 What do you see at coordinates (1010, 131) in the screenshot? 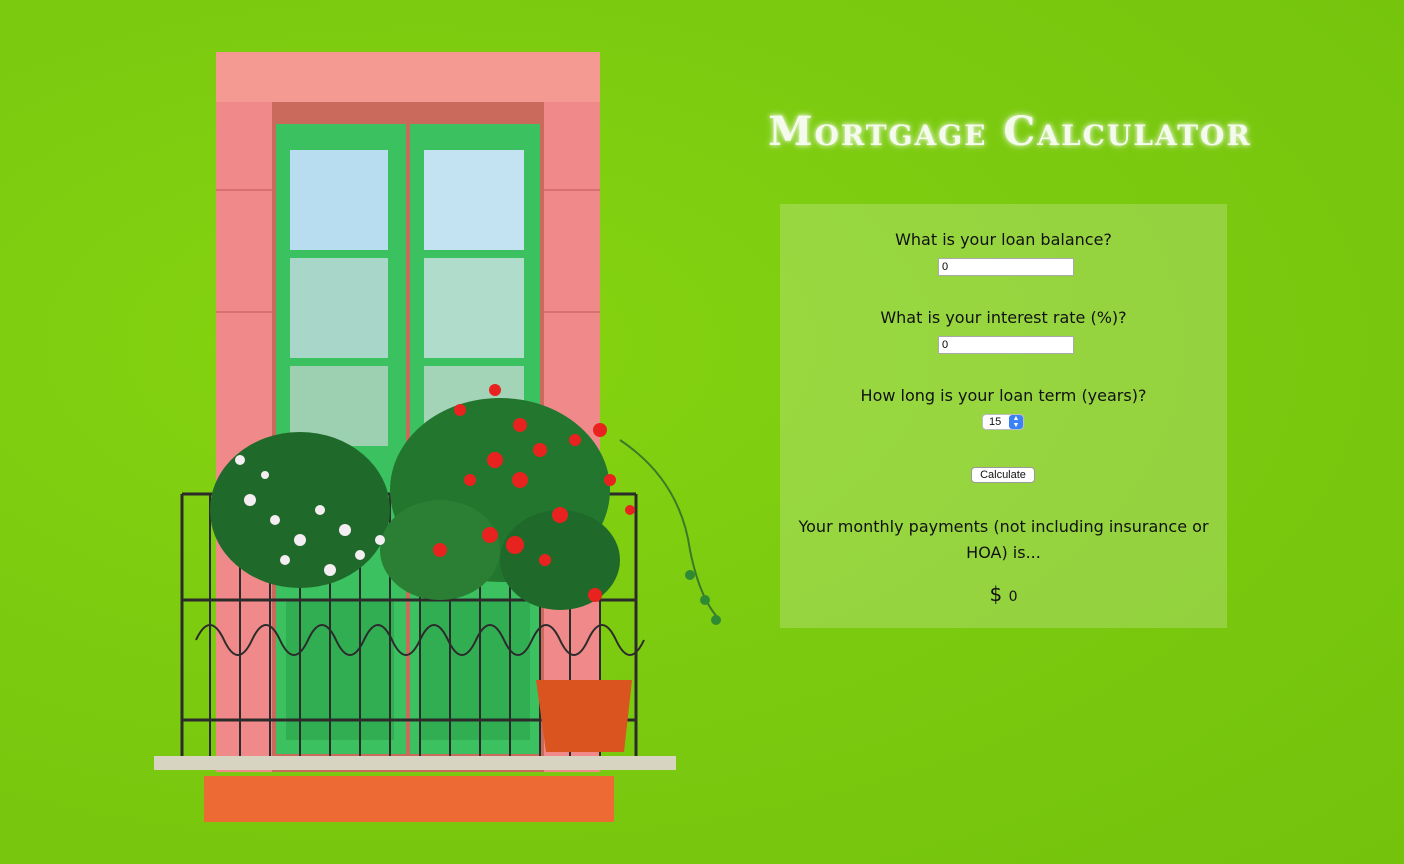
I see `page-title: Mortgage Calculator` at bounding box center [1010, 131].